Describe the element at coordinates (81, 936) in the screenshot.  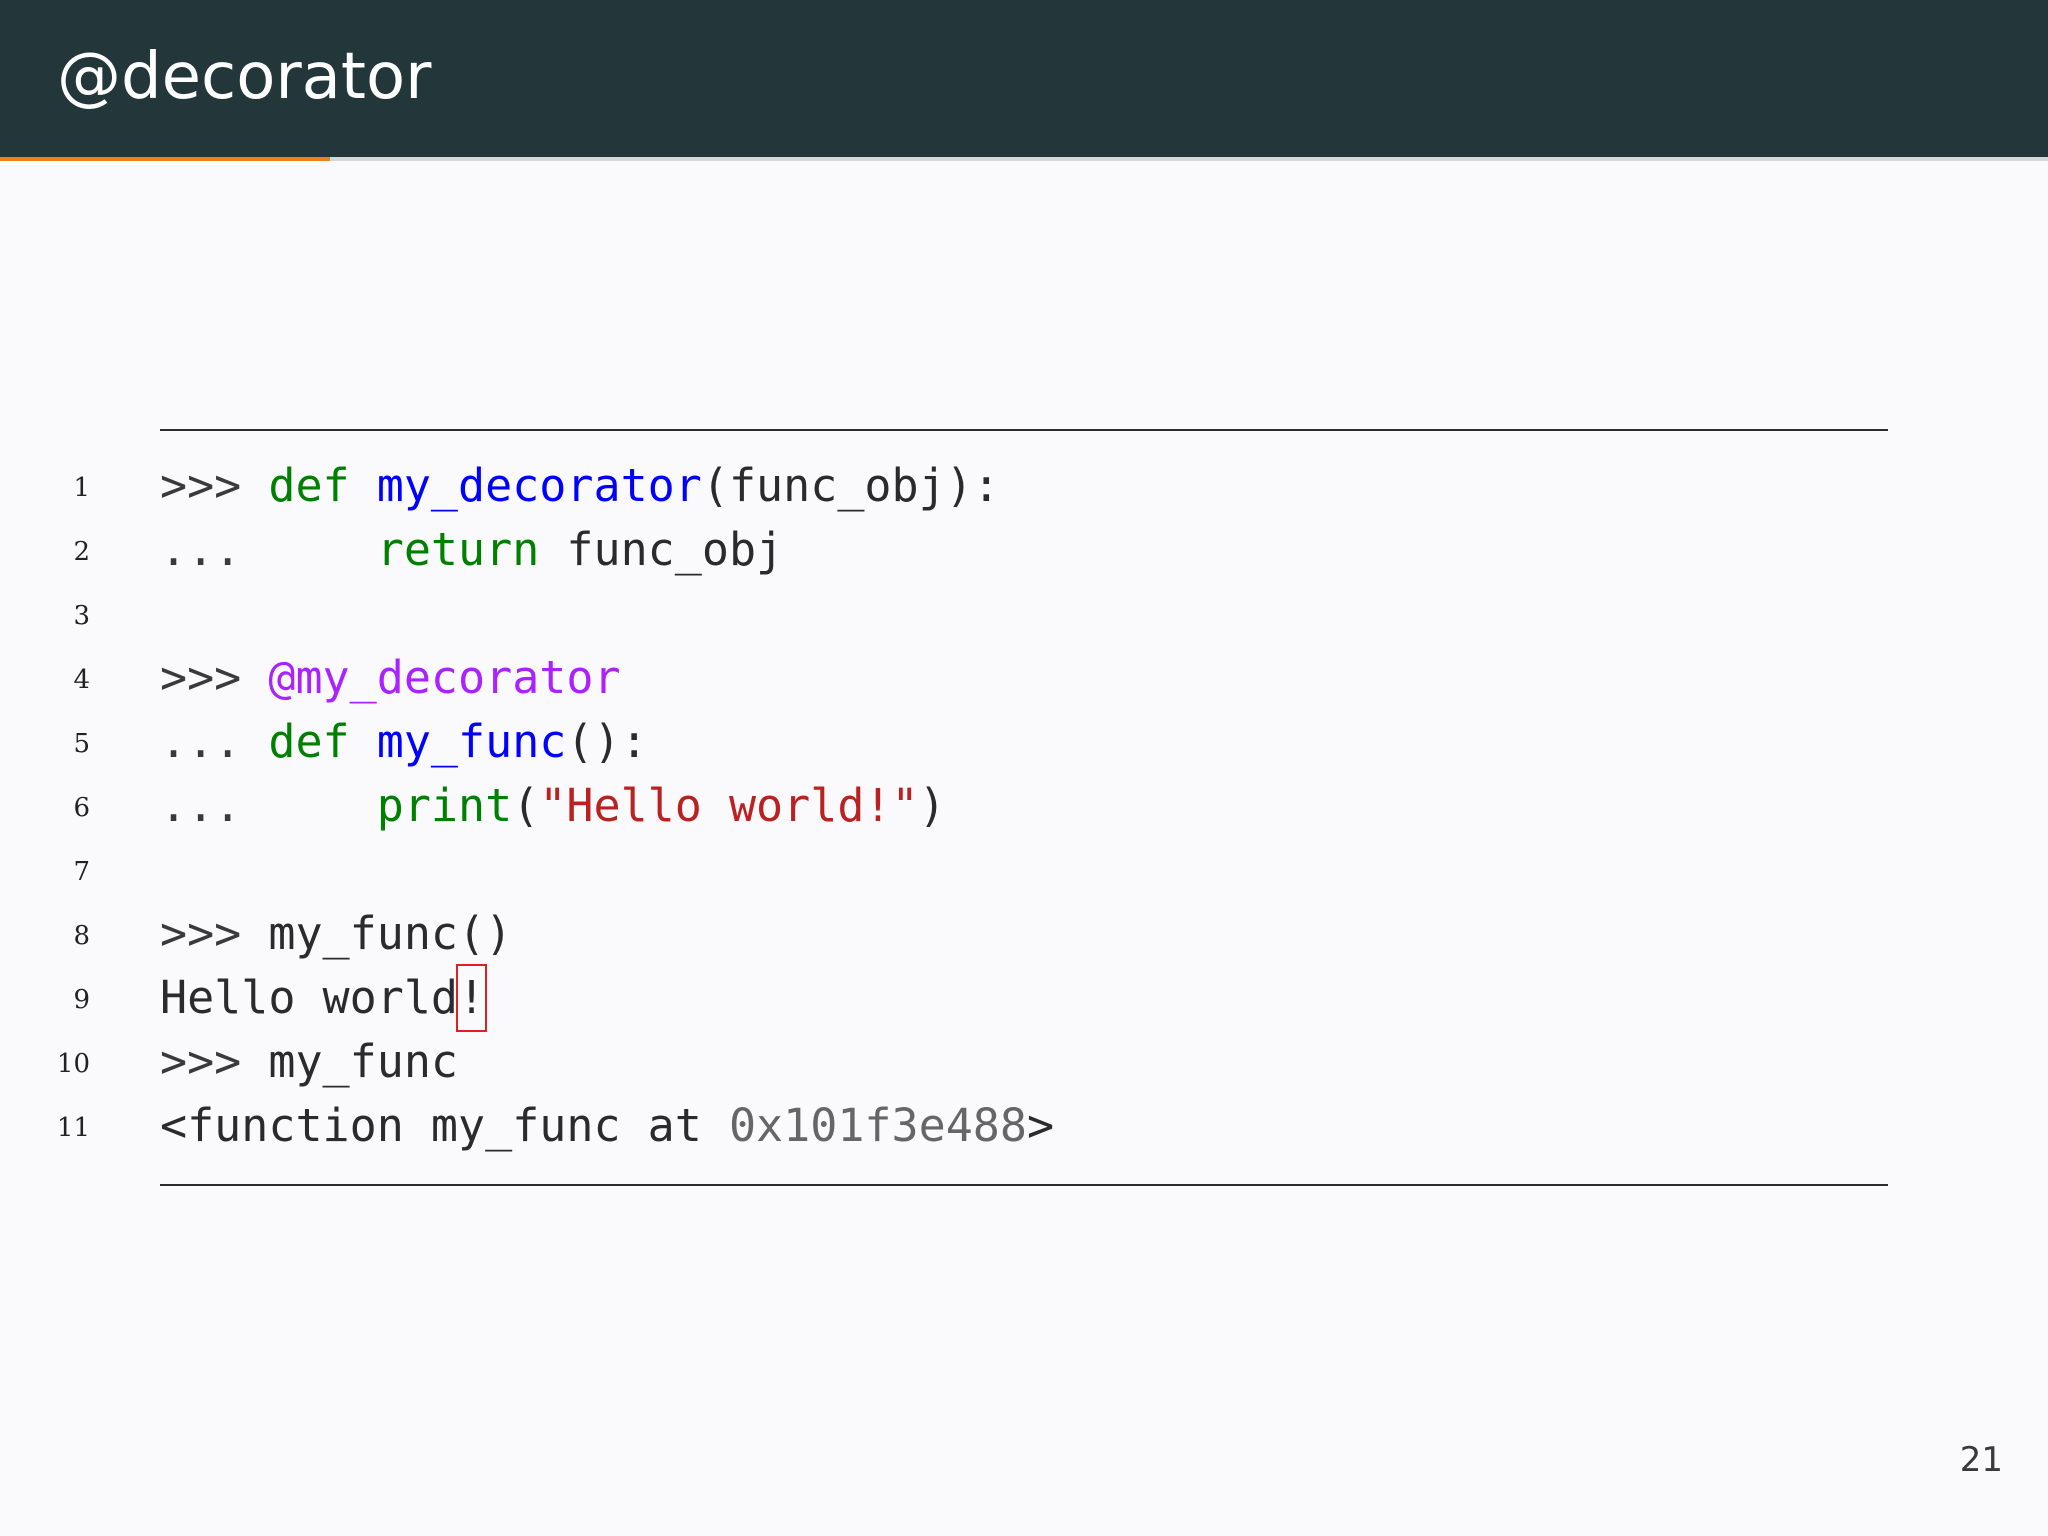
I see `line-number: 8` at that location.